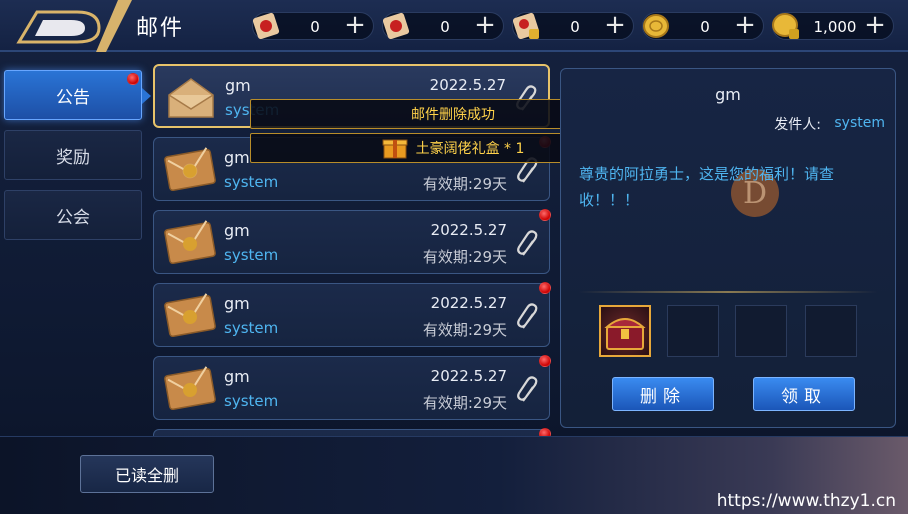  What do you see at coordinates (73, 217) in the screenshot?
I see `tab-label: 公会` at bounding box center [73, 217].